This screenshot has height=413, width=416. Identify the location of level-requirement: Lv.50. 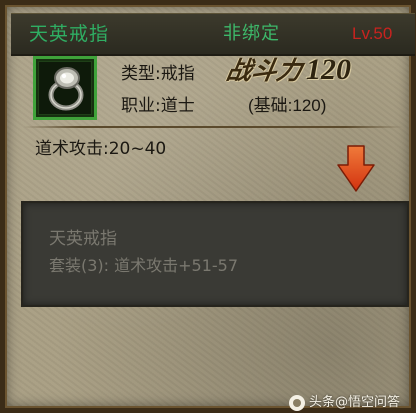
(372, 33).